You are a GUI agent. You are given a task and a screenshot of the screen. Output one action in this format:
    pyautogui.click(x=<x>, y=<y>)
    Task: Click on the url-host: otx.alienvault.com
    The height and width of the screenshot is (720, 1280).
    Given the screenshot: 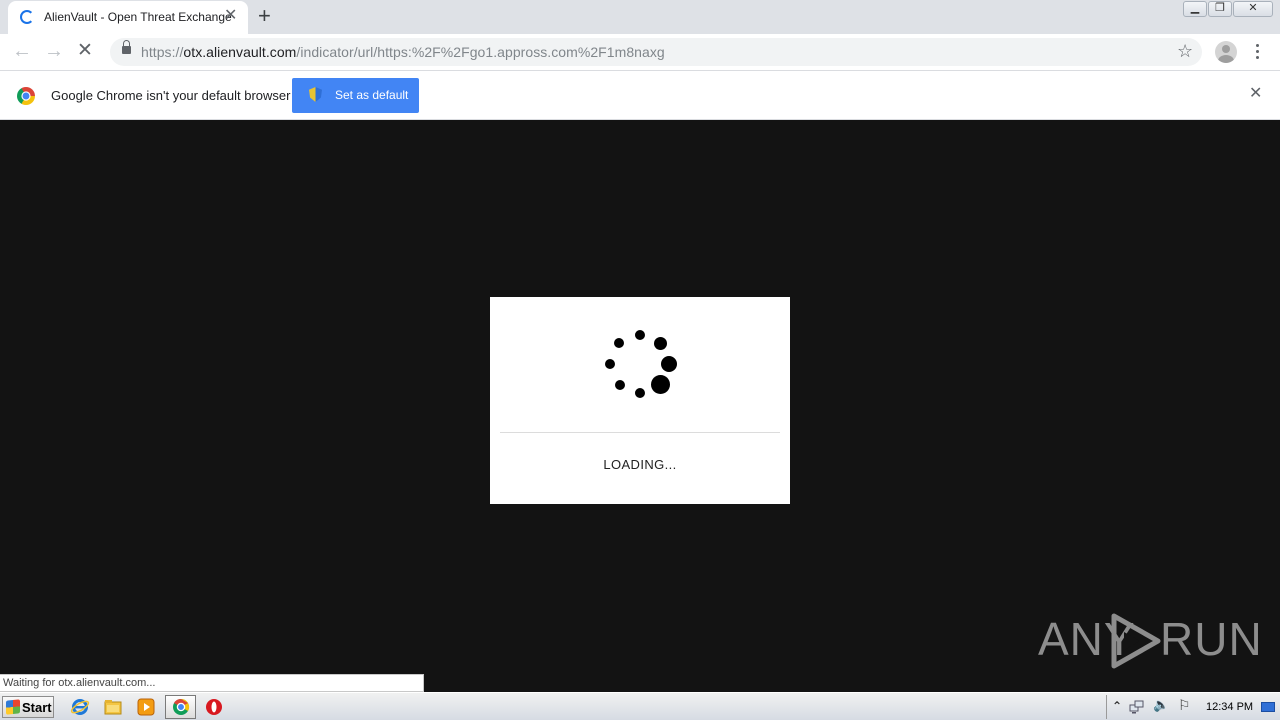 What is the action you would take?
    pyautogui.click(x=240, y=52)
    